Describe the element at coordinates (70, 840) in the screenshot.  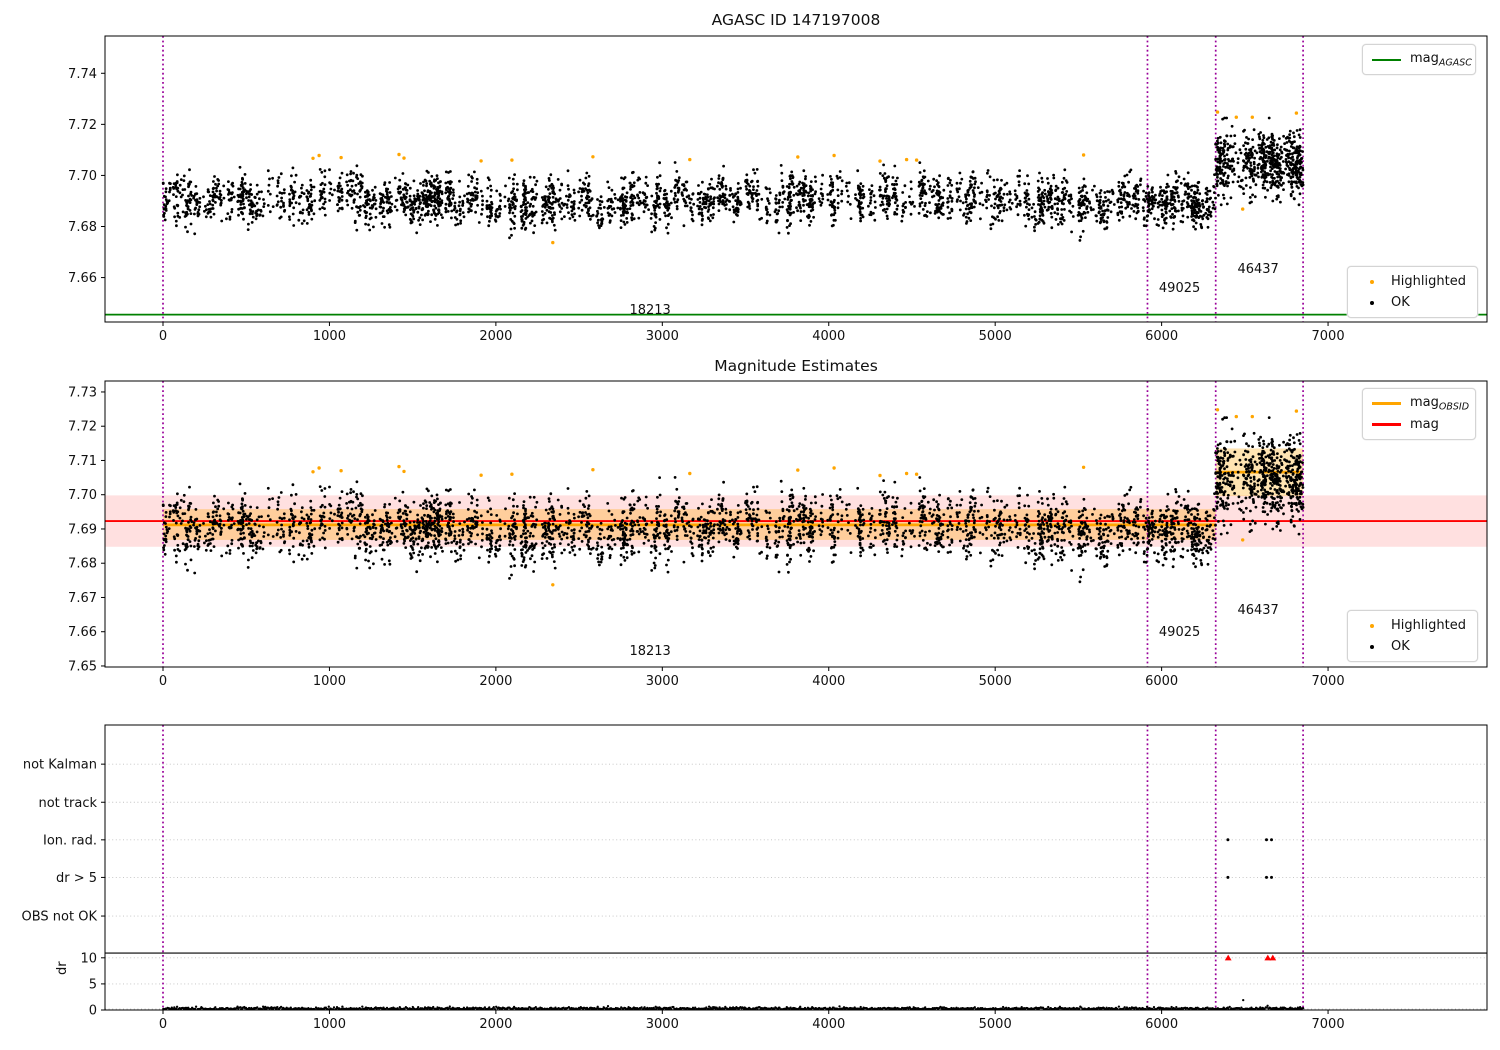
I see `flag-row-label: Ion. rad.` at that location.